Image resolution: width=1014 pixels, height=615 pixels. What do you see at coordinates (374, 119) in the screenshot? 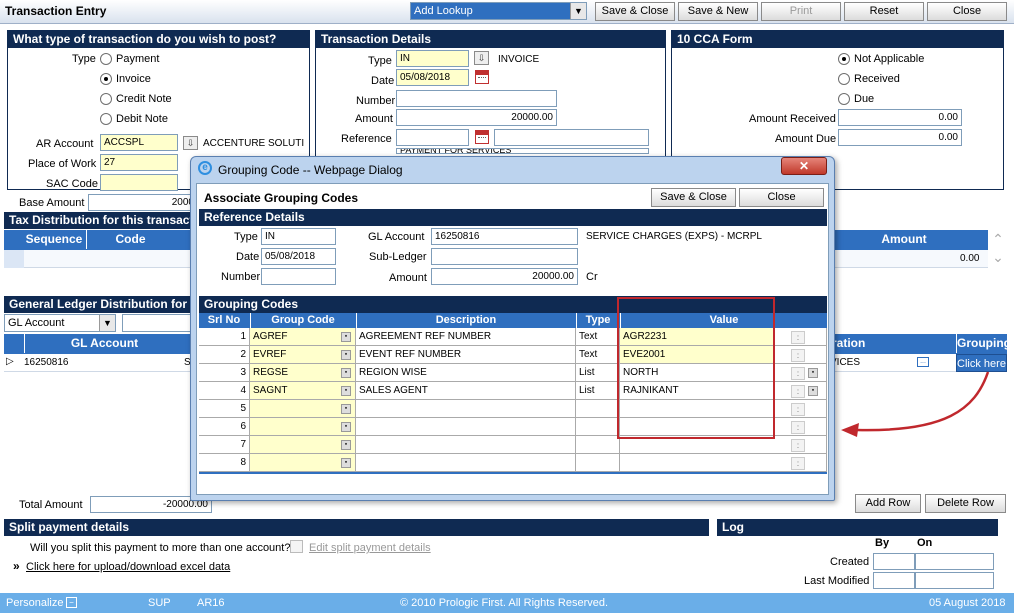
I see `txn-amount-label: Amount` at bounding box center [374, 119].